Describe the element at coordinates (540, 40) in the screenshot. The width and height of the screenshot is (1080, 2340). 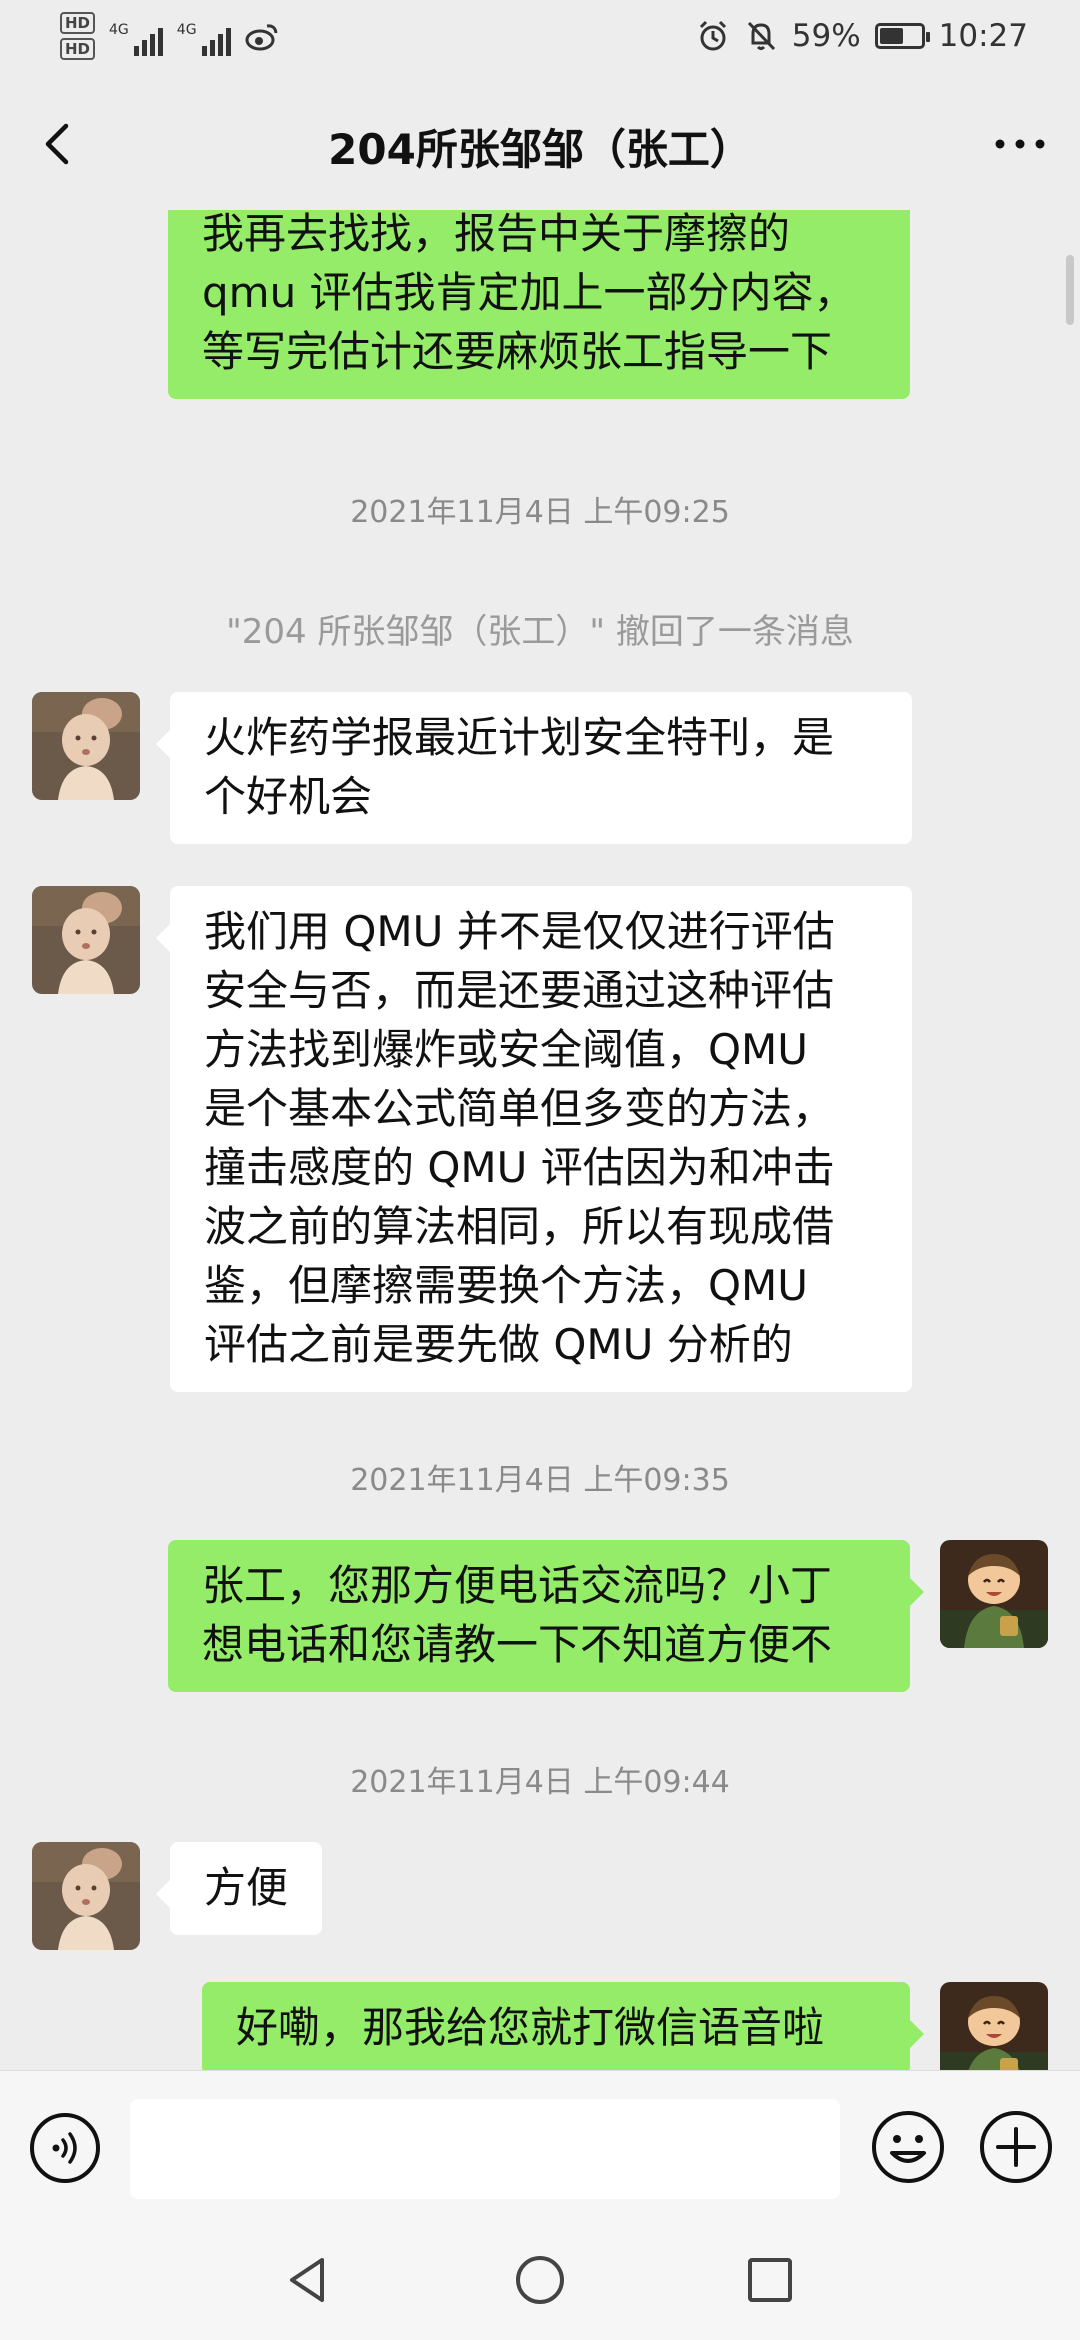
I see `status-bar: HD HD 4G 4G 59% 10:27` at that location.